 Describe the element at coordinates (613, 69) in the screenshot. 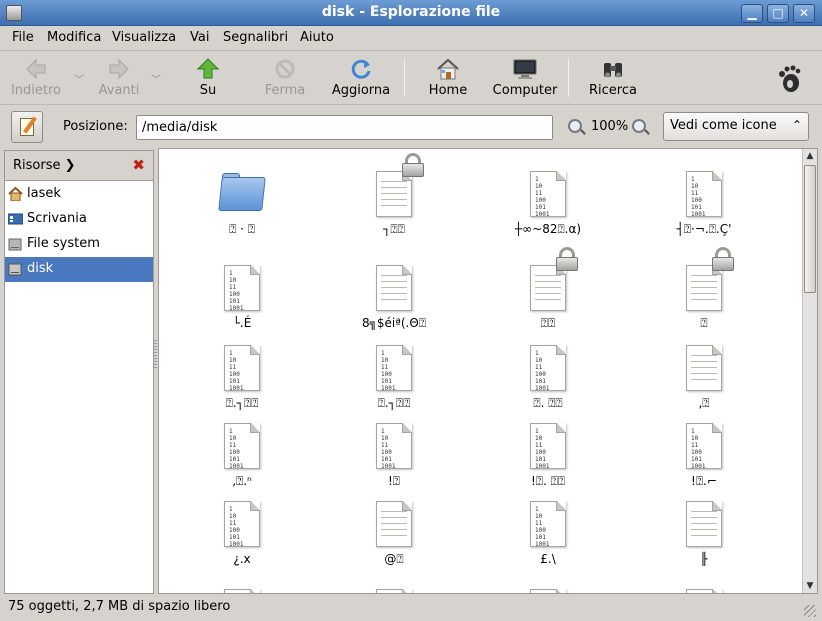

I see `binoculars-icon` at that location.